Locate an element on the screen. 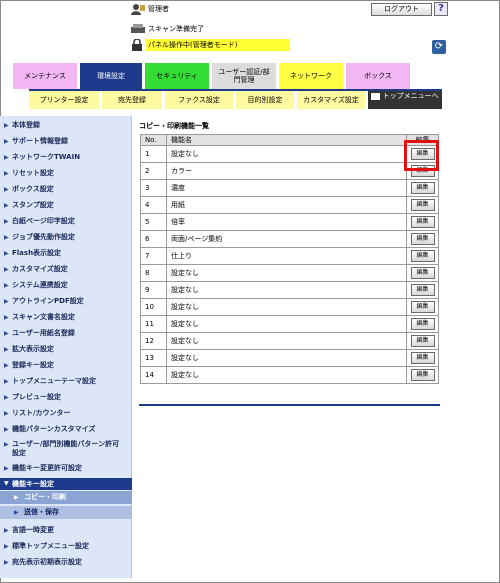 This screenshot has width=500, height=583. panel-lock-icon is located at coordinates (137, 44).